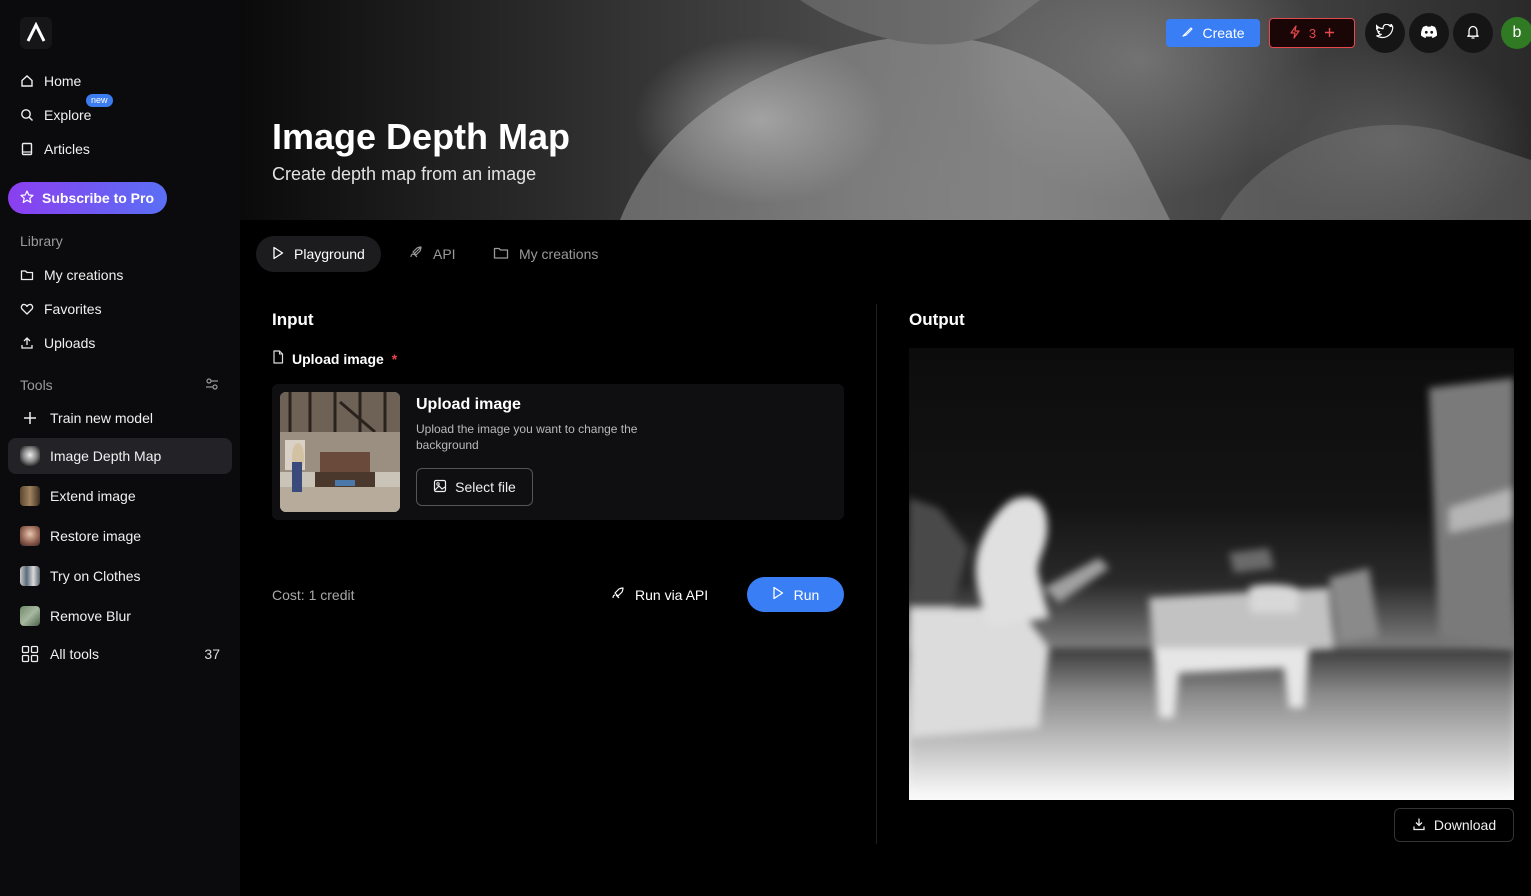 The height and width of the screenshot is (896, 1531). Describe the element at coordinates (212, 654) in the screenshot. I see `tools-count: 37` at that location.